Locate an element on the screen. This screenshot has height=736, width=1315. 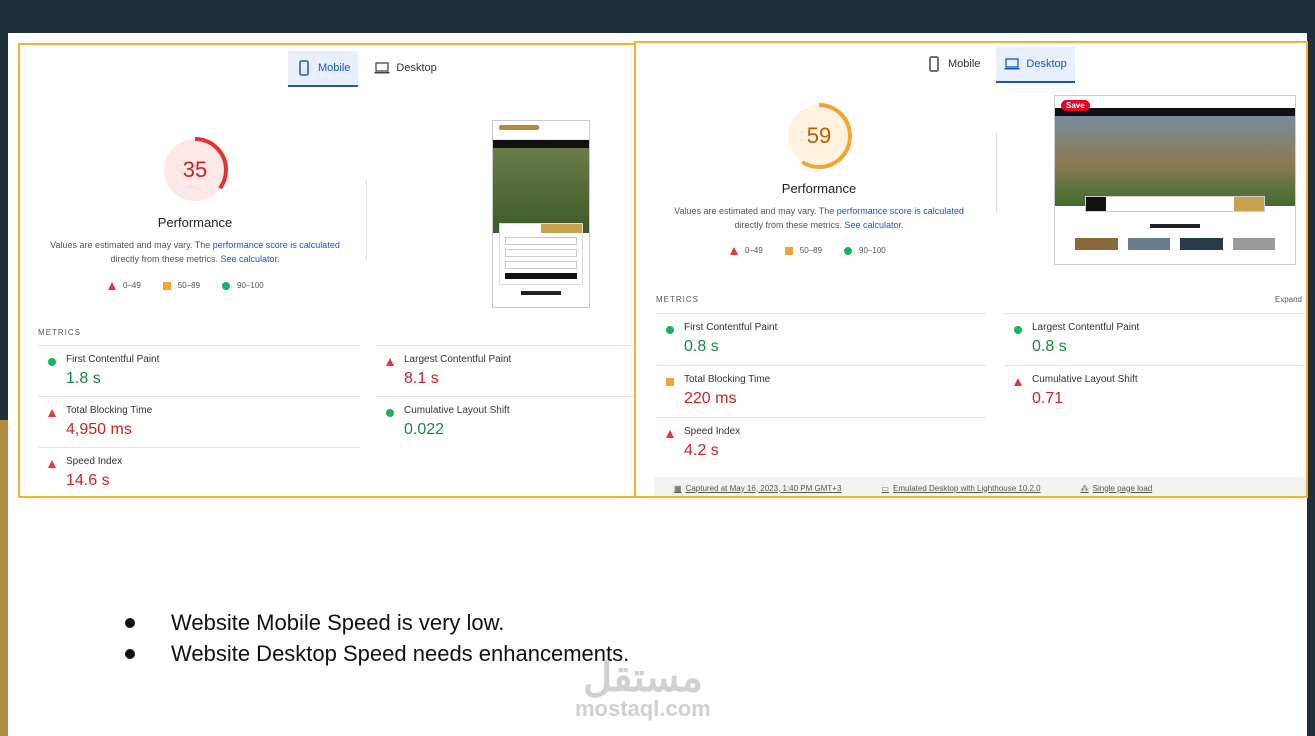
desktop-score-legend: 0–49 50–89 90–100 is located at coordinates (808, 250).